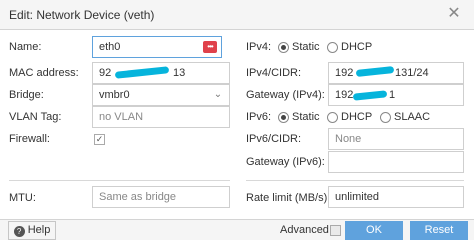 The width and height of the screenshot is (474, 240). What do you see at coordinates (344, 95) in the screenshot?
I see `gateway-ipv4-value-start: 192` at bounding box center [344, 95].